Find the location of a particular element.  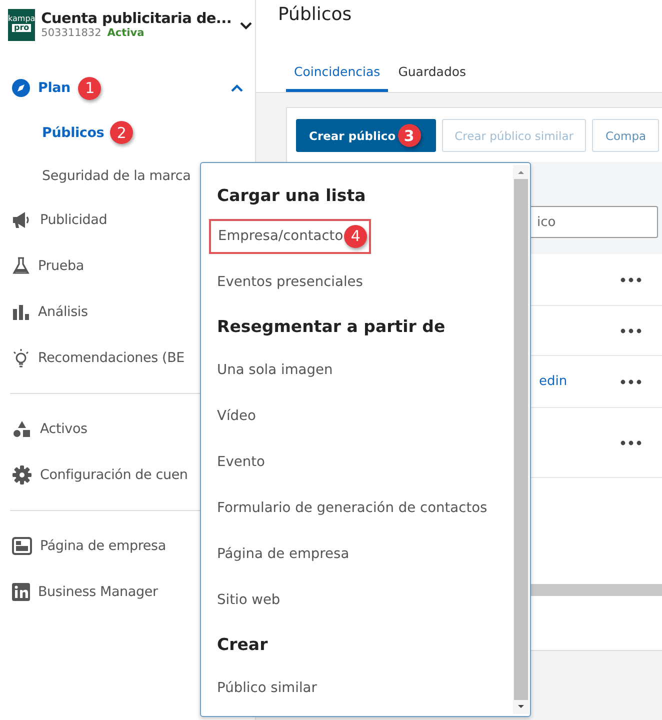

menu-item: Evento is located at coordinates (241, 462).